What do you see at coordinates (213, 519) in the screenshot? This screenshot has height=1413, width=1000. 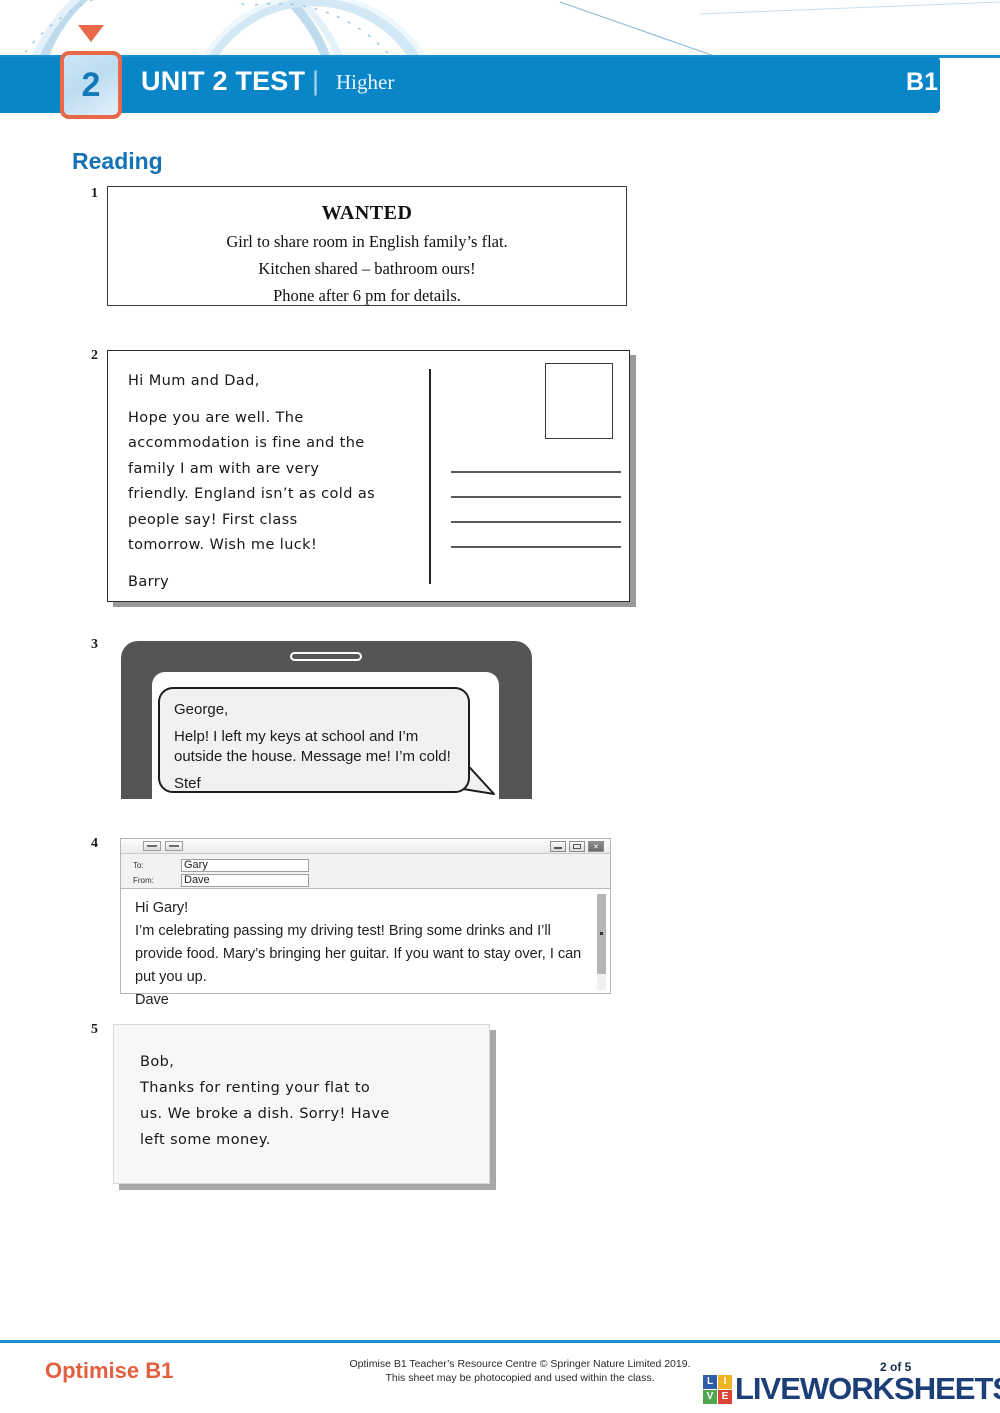 I see `postcard-body-line-5: people say! First class` at bounding box center [213, 519].